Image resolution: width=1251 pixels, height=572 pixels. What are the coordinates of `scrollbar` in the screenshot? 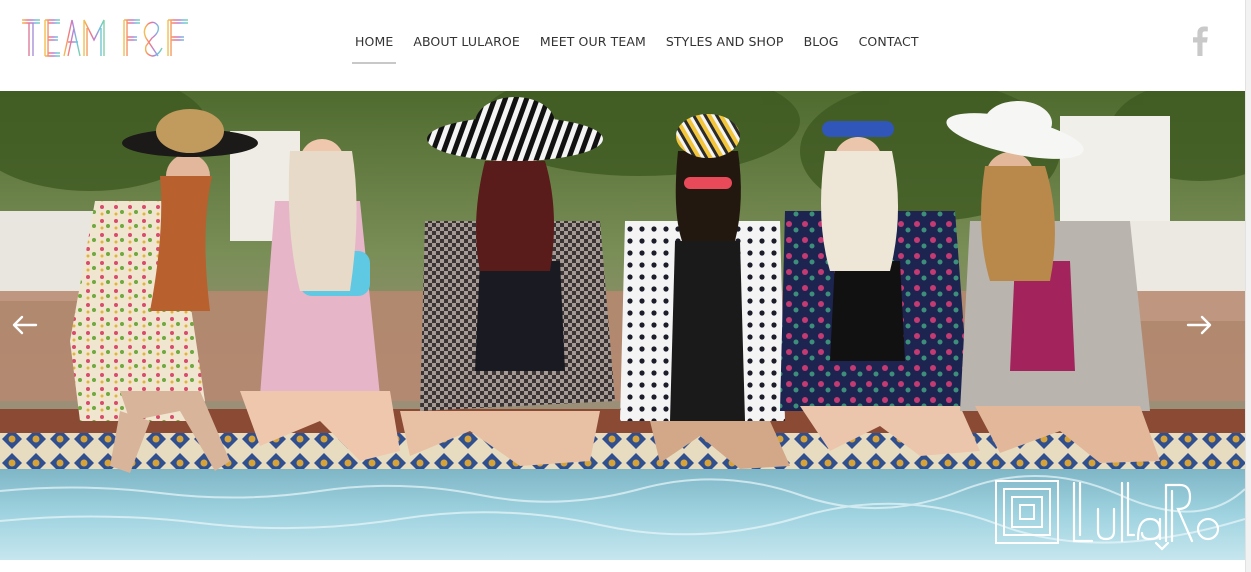 It's located at (1248, 286).